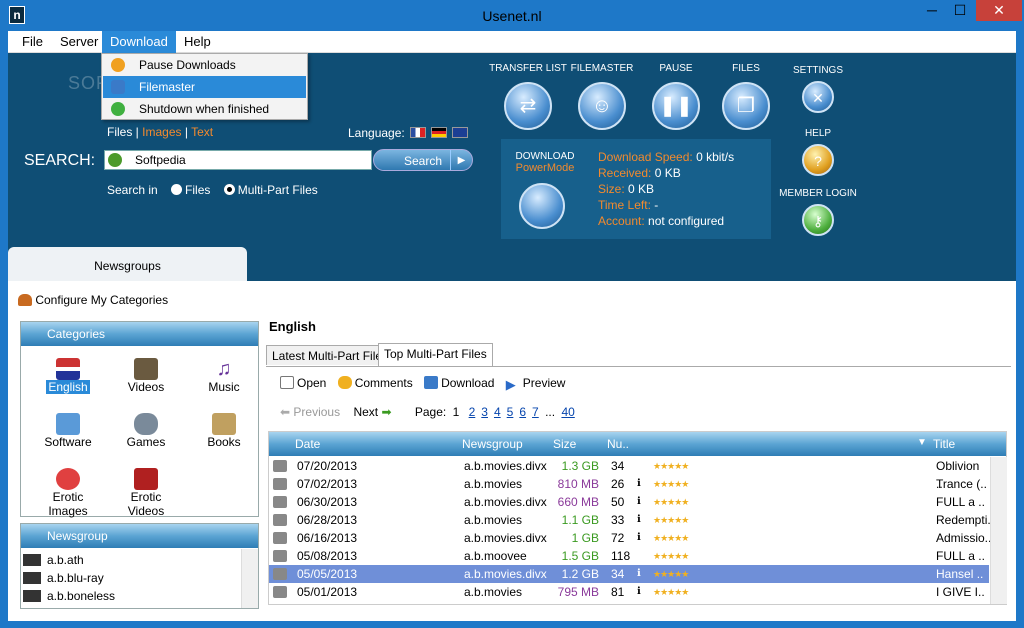 The width and height of the screenshot is (1024, 628). Describe the element at coordinates (68, 479) in the screenshot. I see `lips-icon` at that location.